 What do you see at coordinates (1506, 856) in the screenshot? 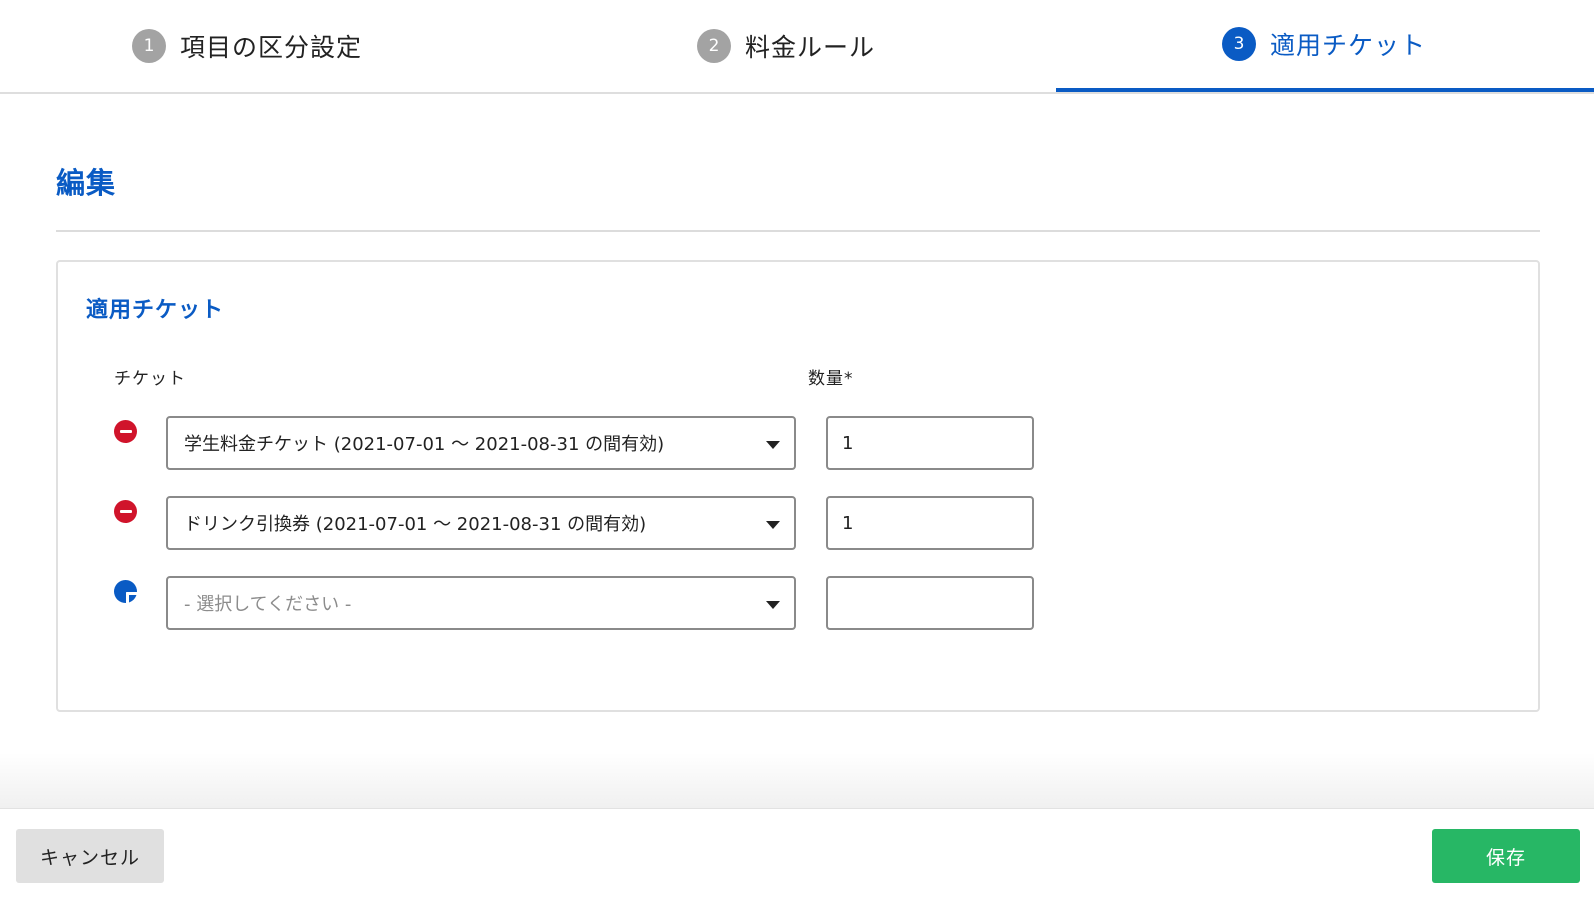
I see `save-button: 保存` at bounding box center [1506, 856].